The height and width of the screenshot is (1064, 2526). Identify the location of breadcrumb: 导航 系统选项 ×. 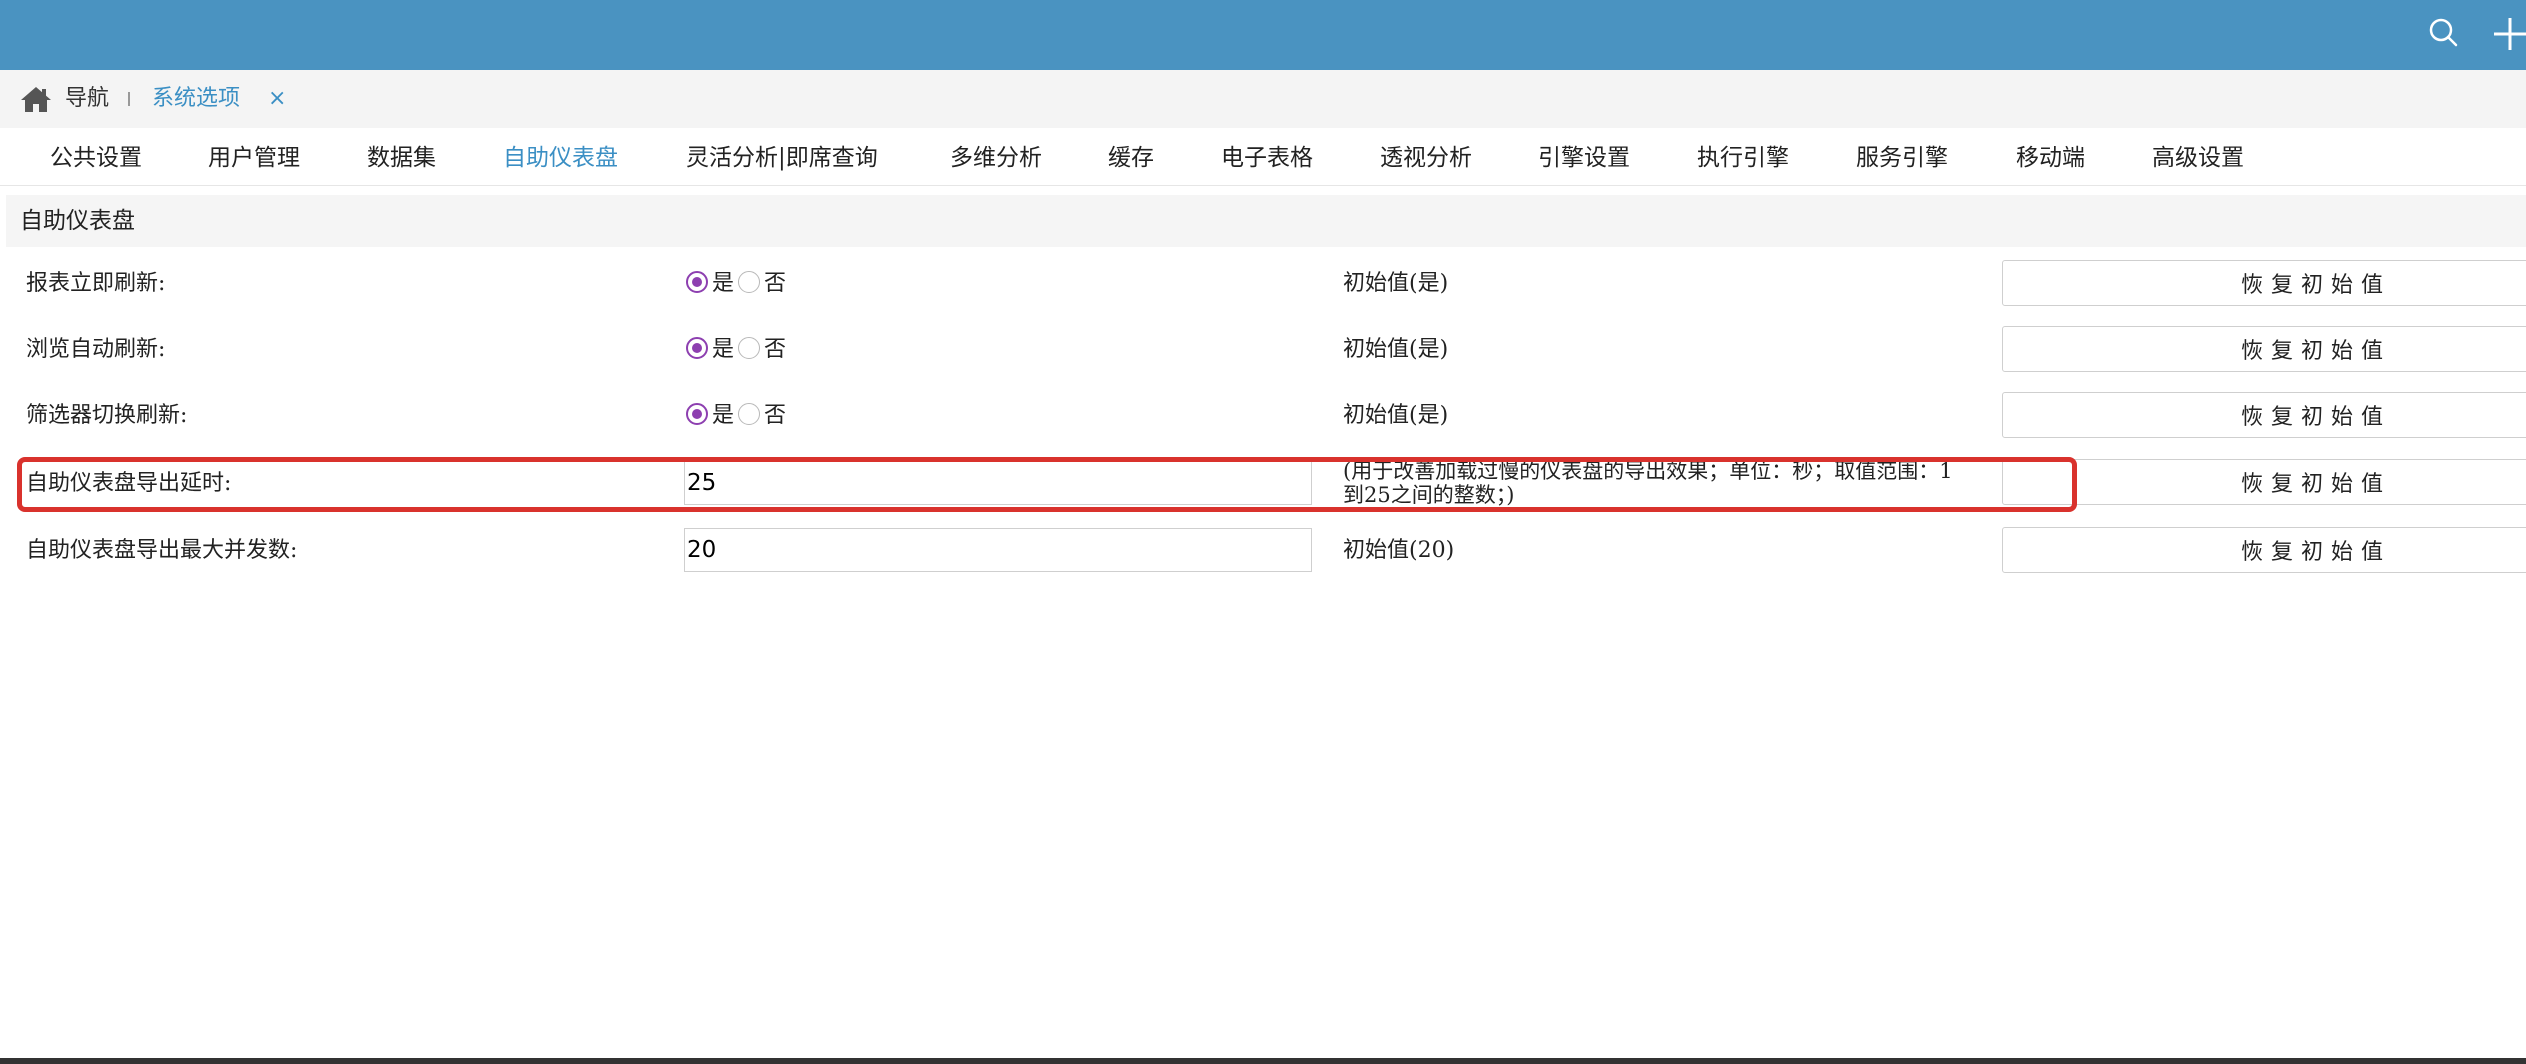
(1263, 99).